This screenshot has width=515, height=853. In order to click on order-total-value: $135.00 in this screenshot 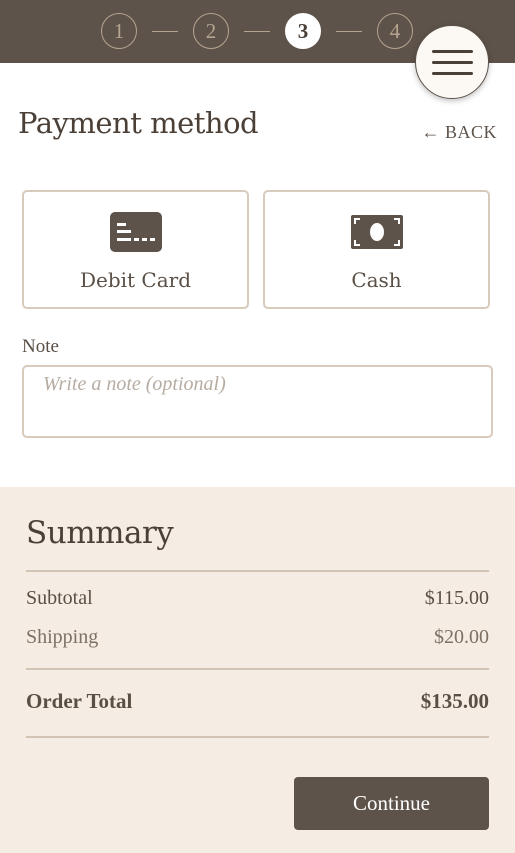, I will do `click(454, 701)`.